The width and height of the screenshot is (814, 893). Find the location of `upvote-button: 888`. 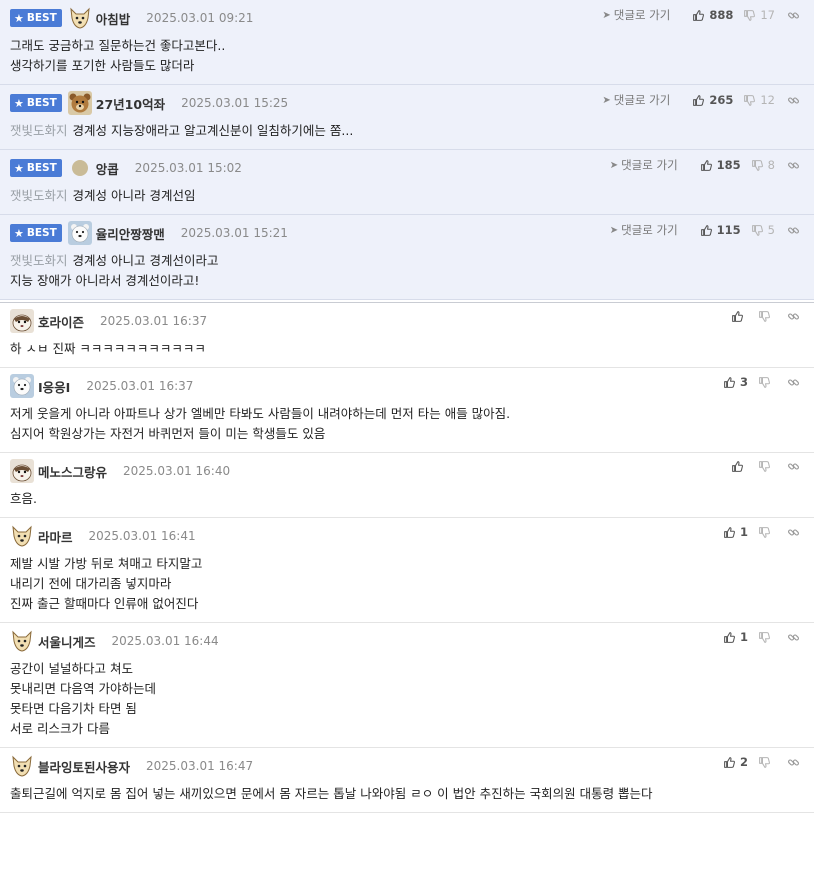

upvote-button: 888 is located at coordinates (712, 15).